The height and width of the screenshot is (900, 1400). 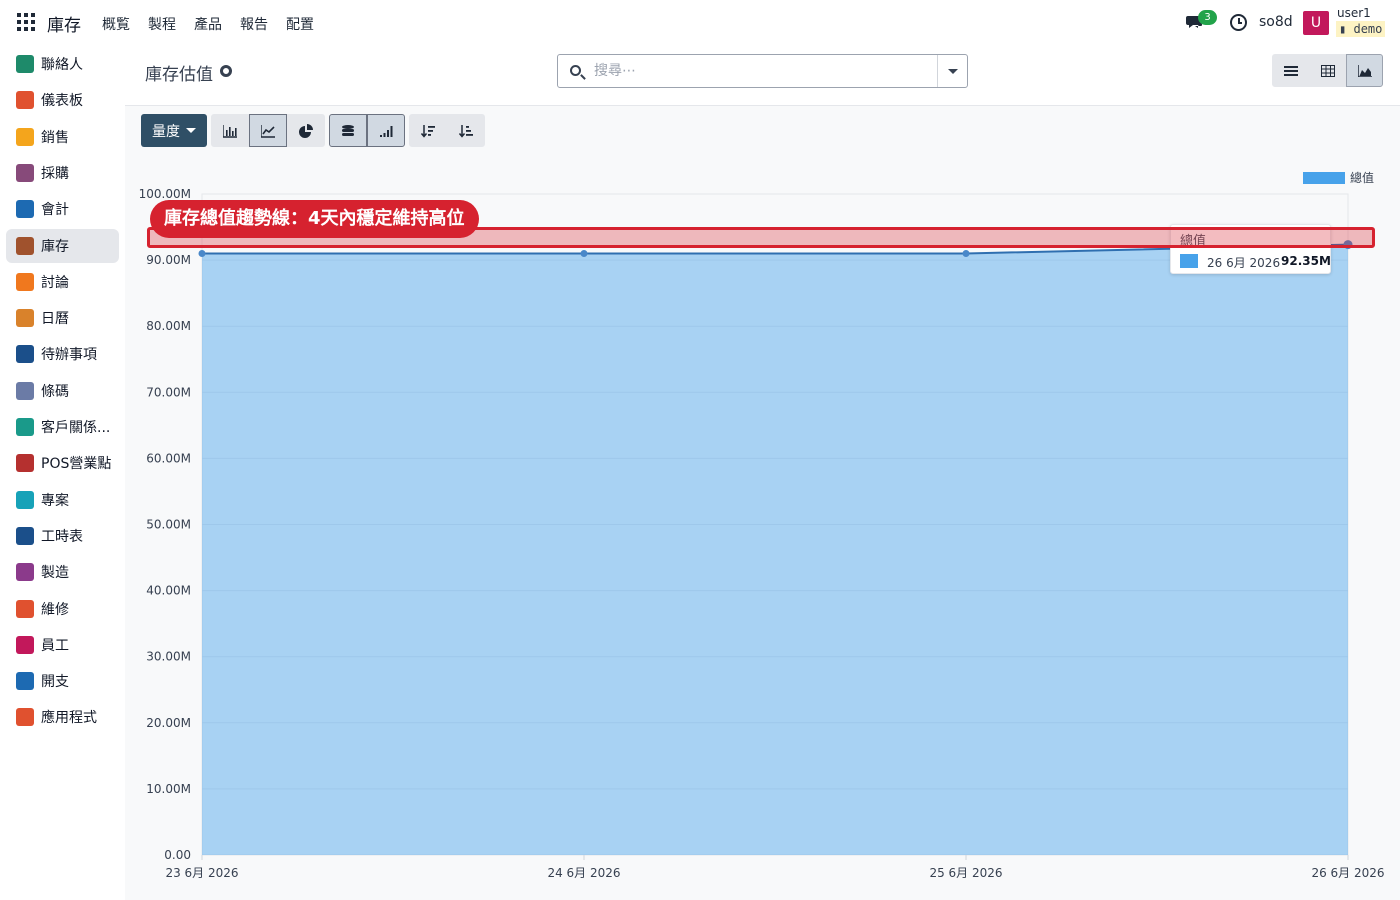 I want to click on sidebar-item: 庫存, so click(x=62, y=245).